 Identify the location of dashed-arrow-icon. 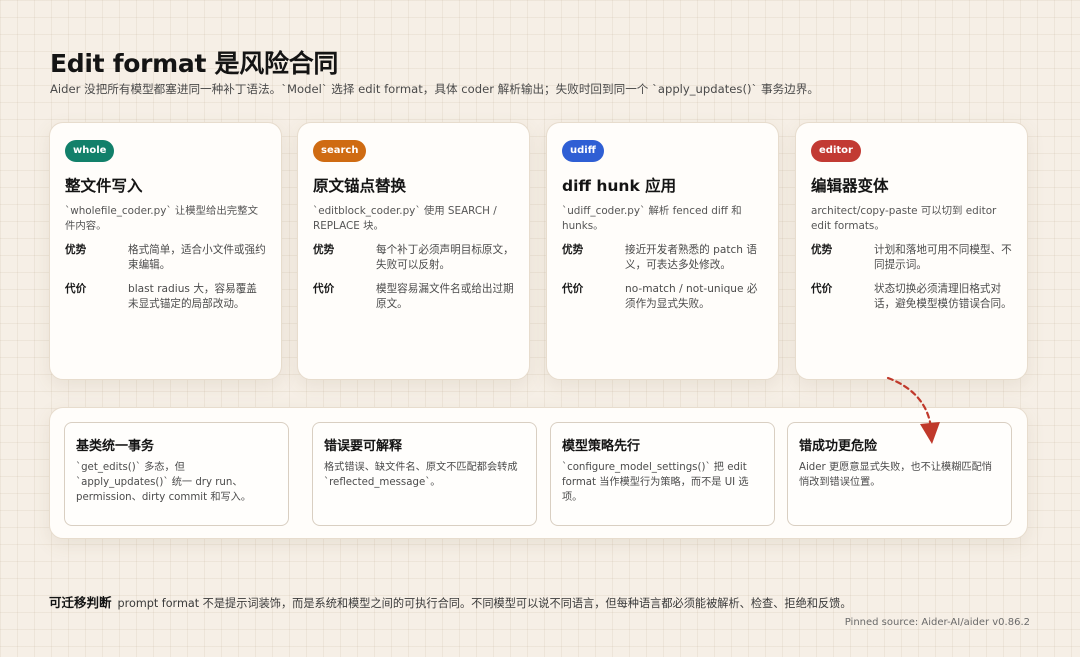
(913, 410).